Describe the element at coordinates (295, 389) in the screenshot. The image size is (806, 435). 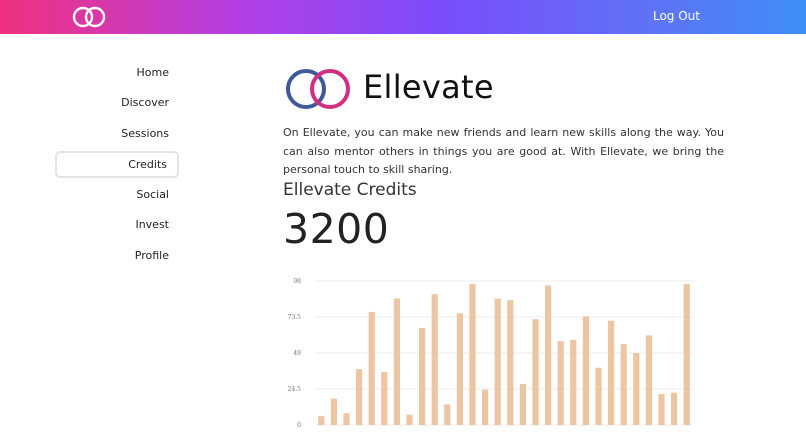
I see `y-tick-label: 24.5` at that location.